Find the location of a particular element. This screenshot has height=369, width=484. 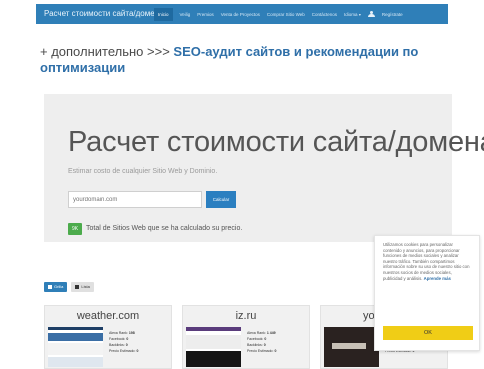

view-toggle: Grilla Lista is located at coordinates (69, 287).